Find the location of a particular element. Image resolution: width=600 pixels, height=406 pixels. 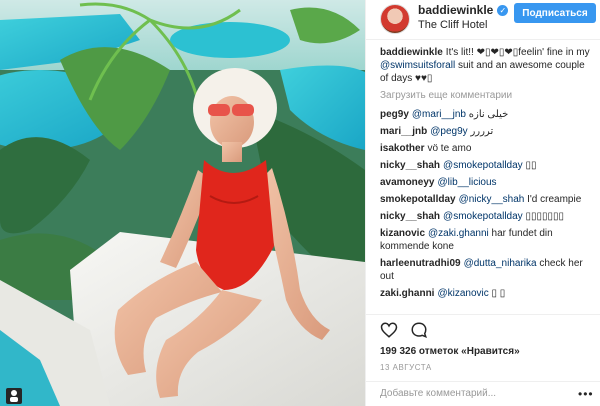

comment-item: peg9y @mari__jnb خیلی ناز‌ه is located at coordinates (487, 114).